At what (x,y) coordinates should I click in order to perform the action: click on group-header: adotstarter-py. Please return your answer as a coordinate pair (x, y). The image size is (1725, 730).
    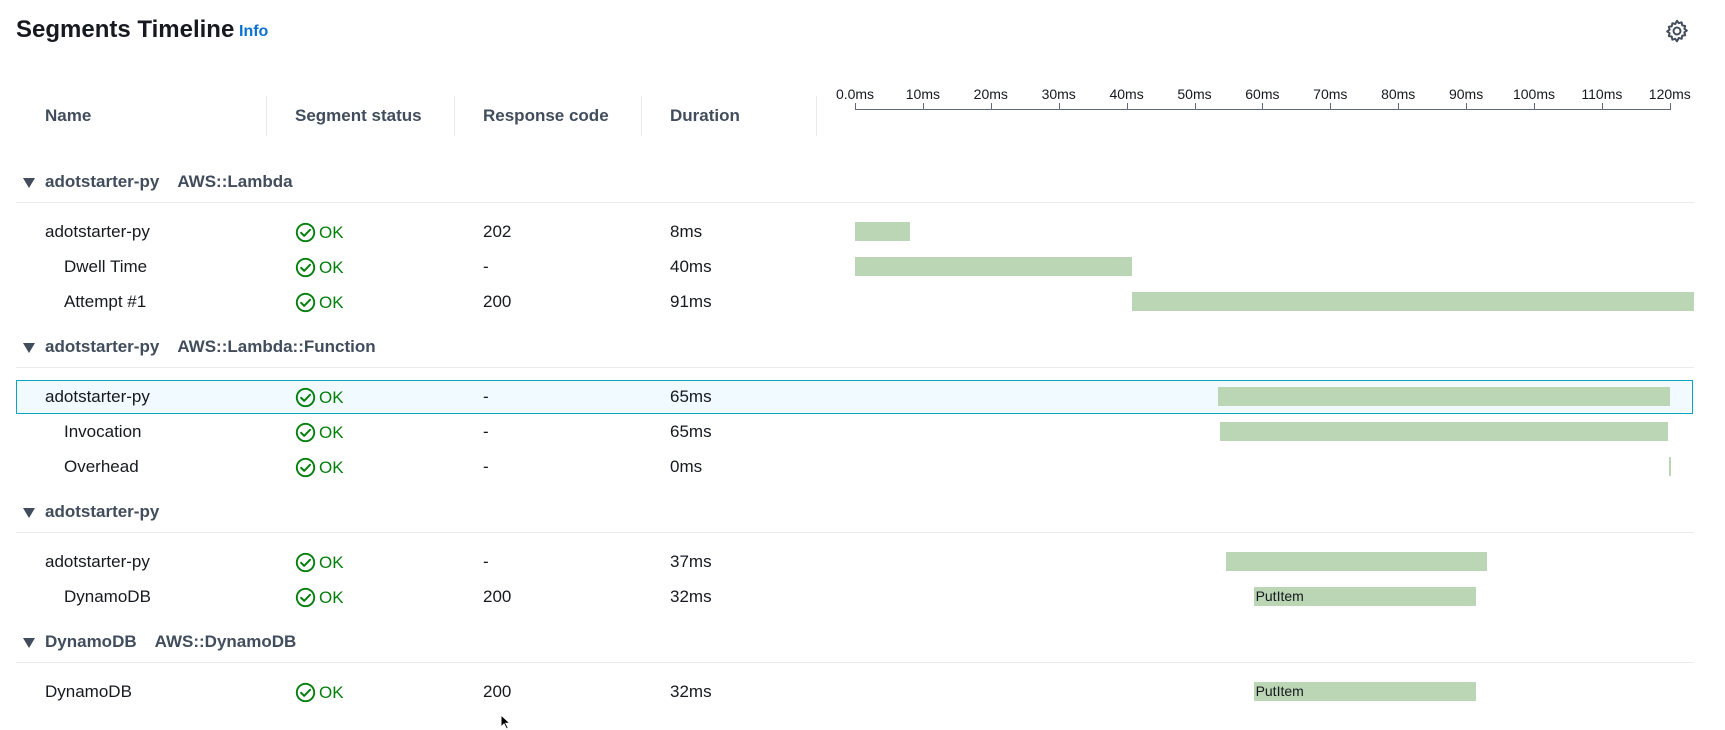
    Looking at the image, I should click on (102, 512).